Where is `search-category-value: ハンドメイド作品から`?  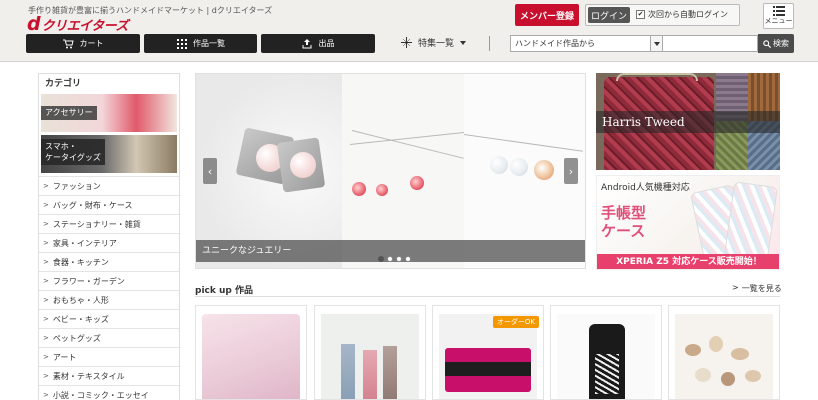 search-category-value: ハンドメイド作品から is located at coordinates (555, 43).